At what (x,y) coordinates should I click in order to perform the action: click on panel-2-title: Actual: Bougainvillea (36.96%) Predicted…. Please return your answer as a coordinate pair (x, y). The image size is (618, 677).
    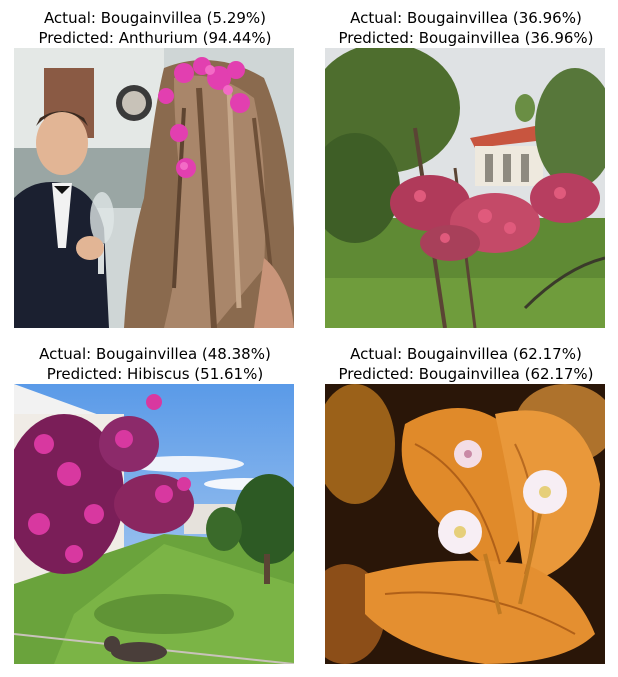
    Looking at the image, I should click on (451, 28).